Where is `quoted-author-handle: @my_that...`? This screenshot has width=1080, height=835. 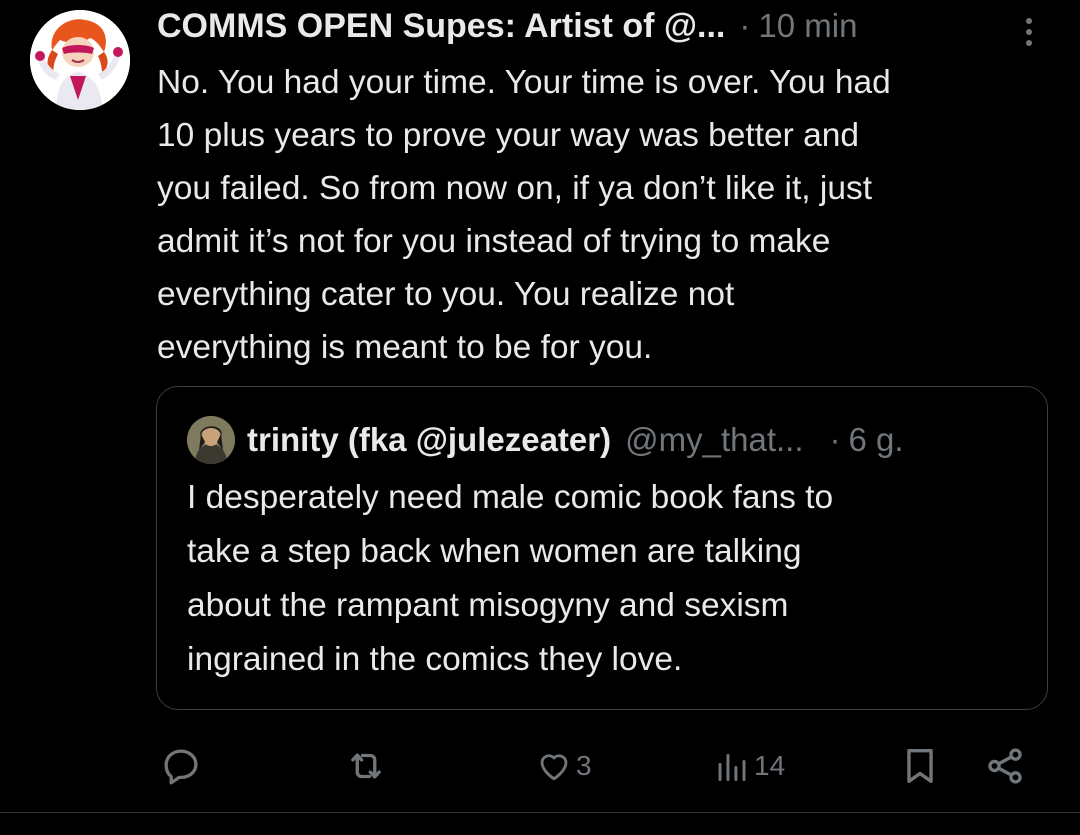
quoted-author-handle: @my_that... is located at coordinates (714, 440).